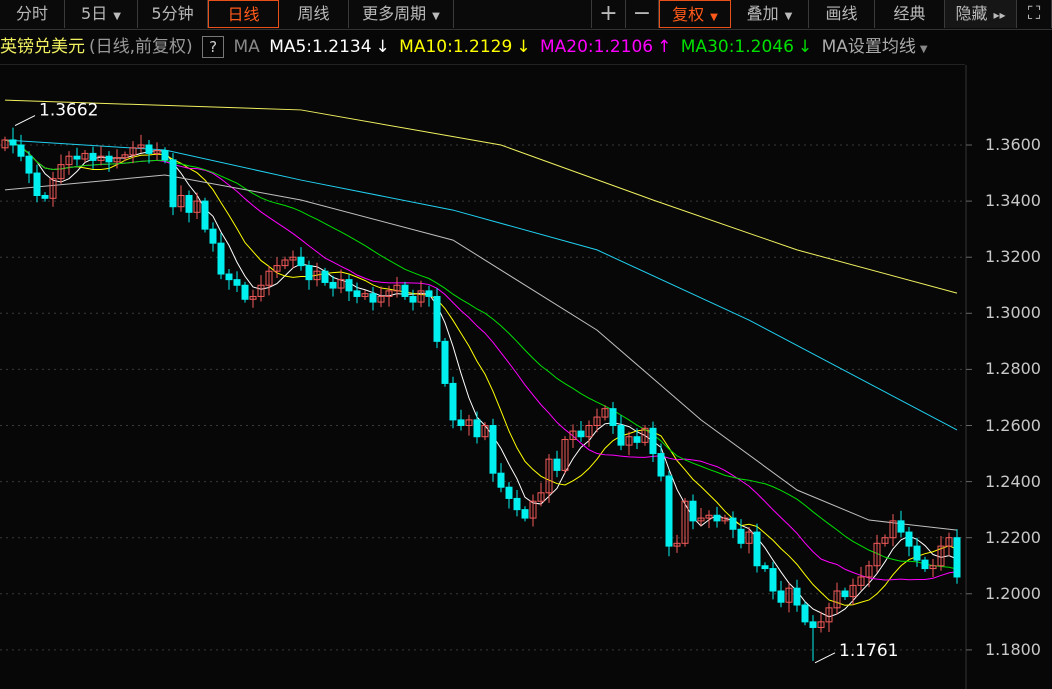 Image resolution: width=1052 pixels, height=689 pixels. What do you see at coordinates (1013, 425) in the screenshot?
I see `y-tick-label: 1.2600` at bounding box center [1013, 425].